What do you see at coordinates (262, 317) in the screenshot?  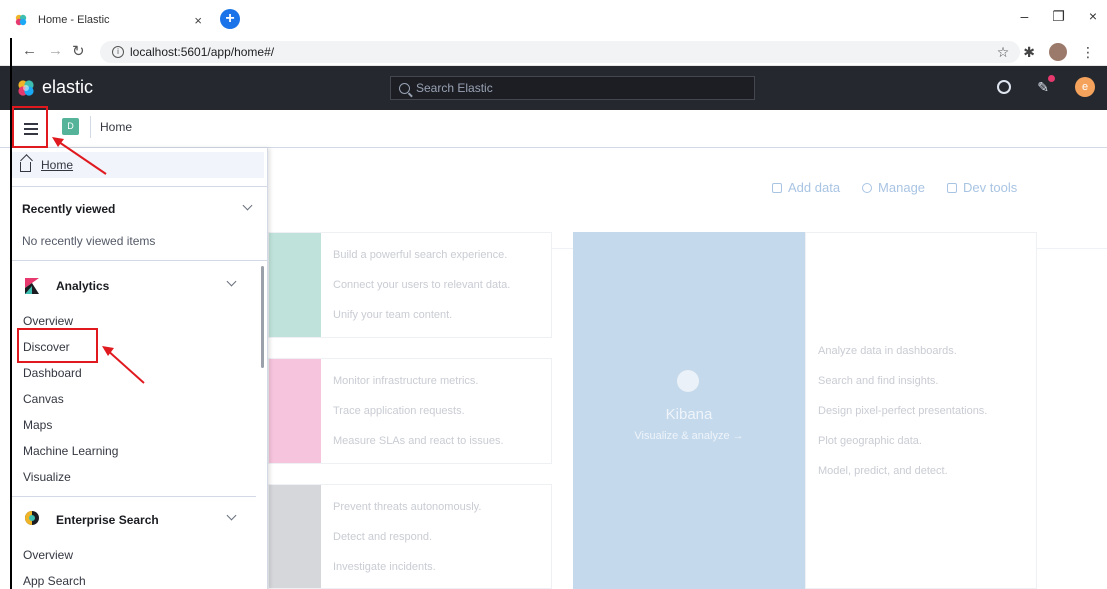 I see `nav-scrollbar` at bounding box center [262, 317].